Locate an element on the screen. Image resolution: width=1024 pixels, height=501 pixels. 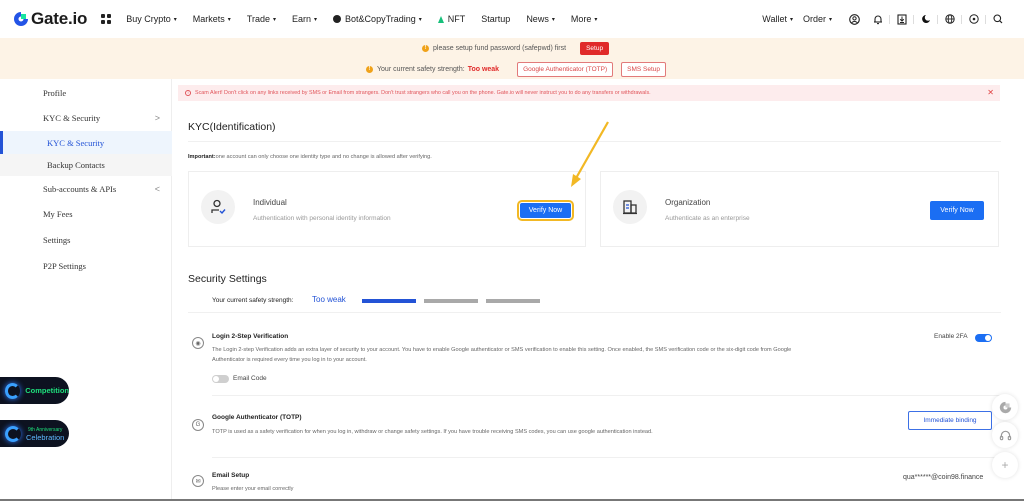
email-code-label: Email Code is located at coordinates (250, 378).